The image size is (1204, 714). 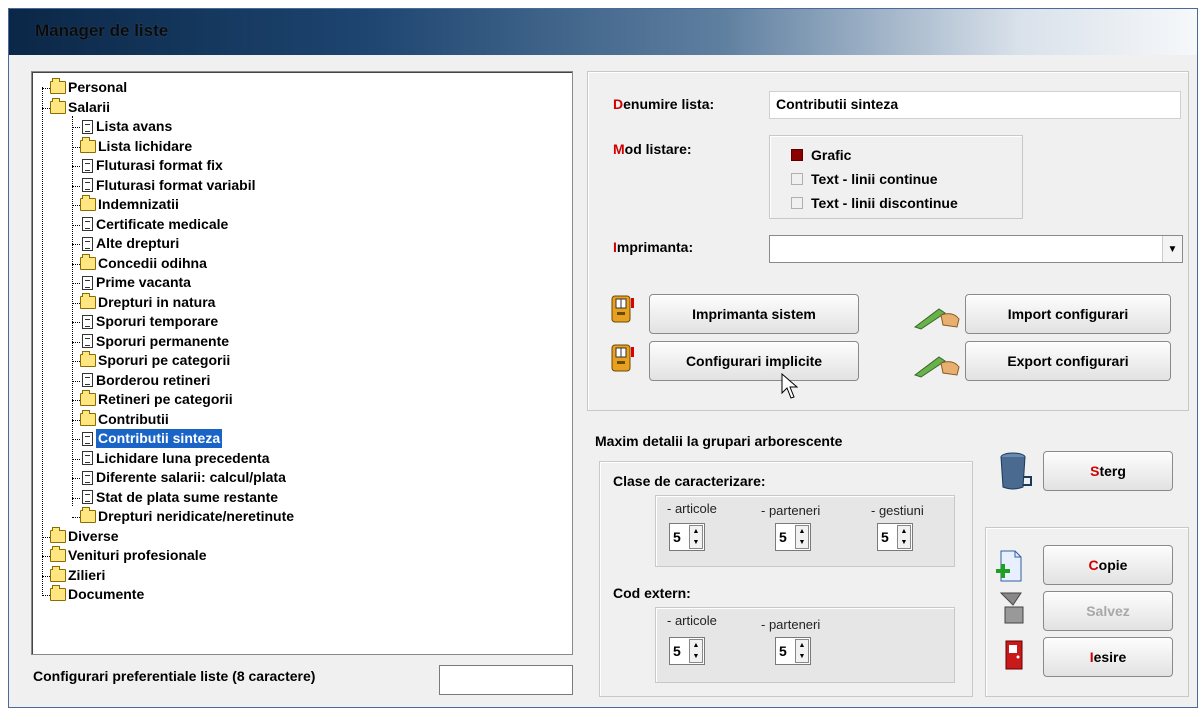 I want to click on tree-item: Zilieri, so click(x=77, y=575).